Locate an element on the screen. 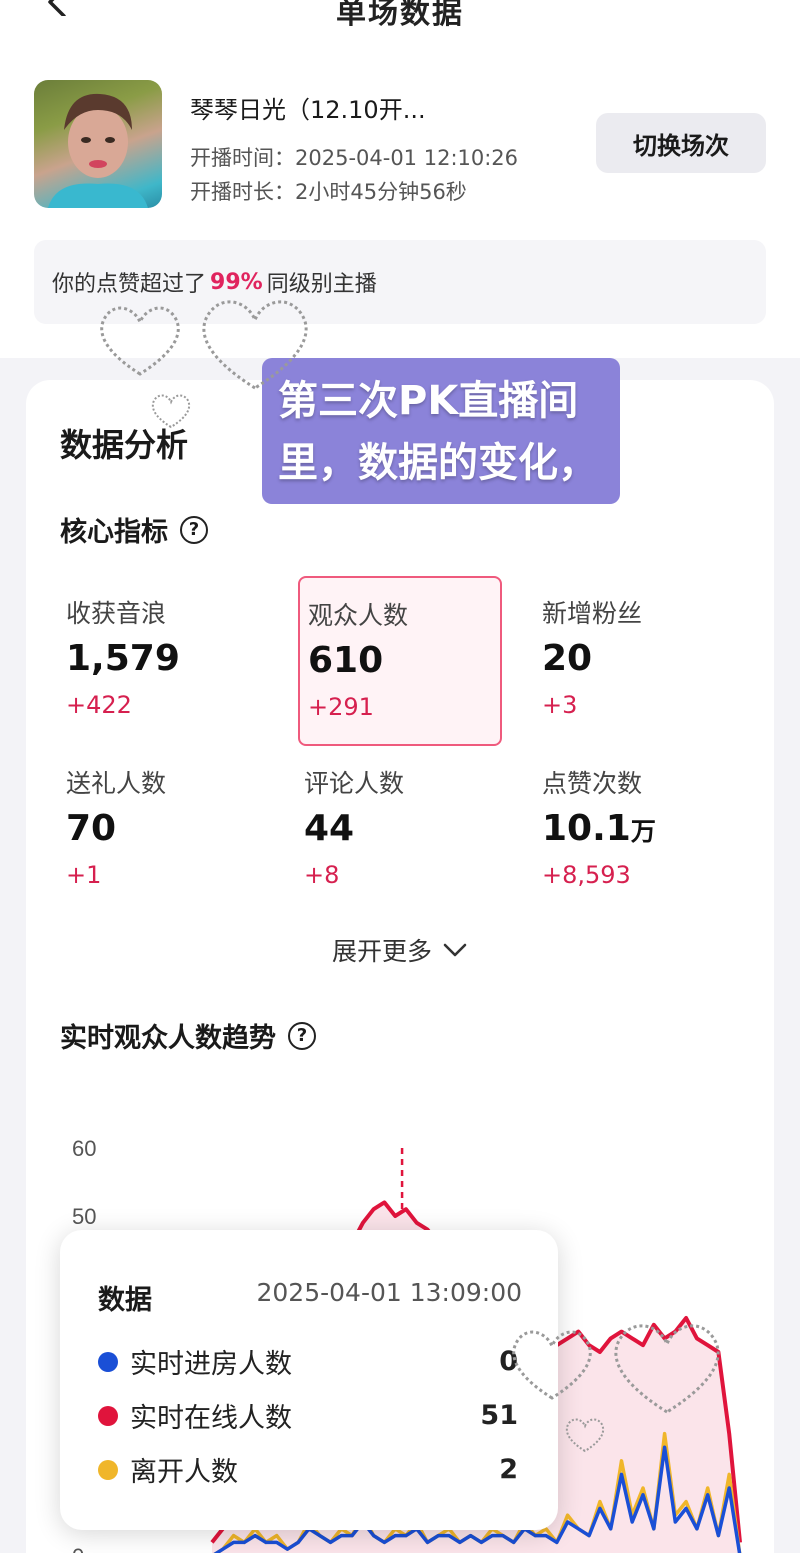  expand-more-button: 展开更多 is located at coordinates (400, 950).